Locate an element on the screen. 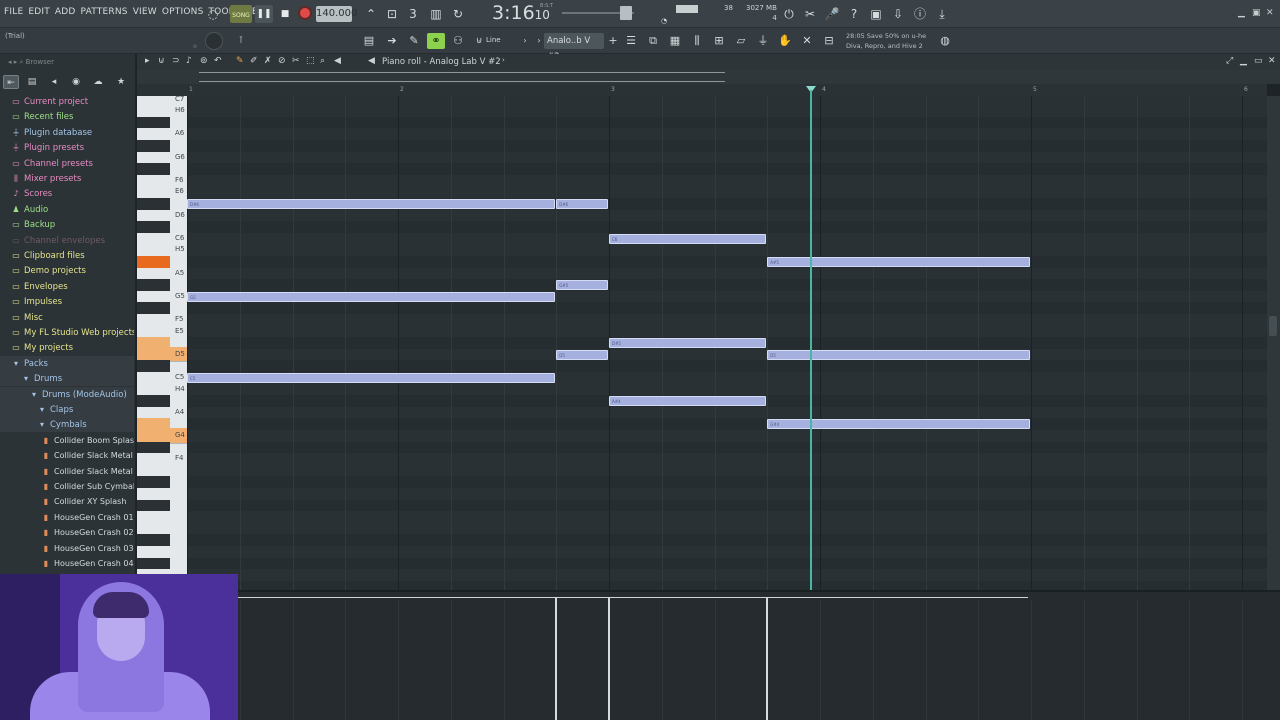  pencil-icon: ✎ is located at coordinates (414, 41).